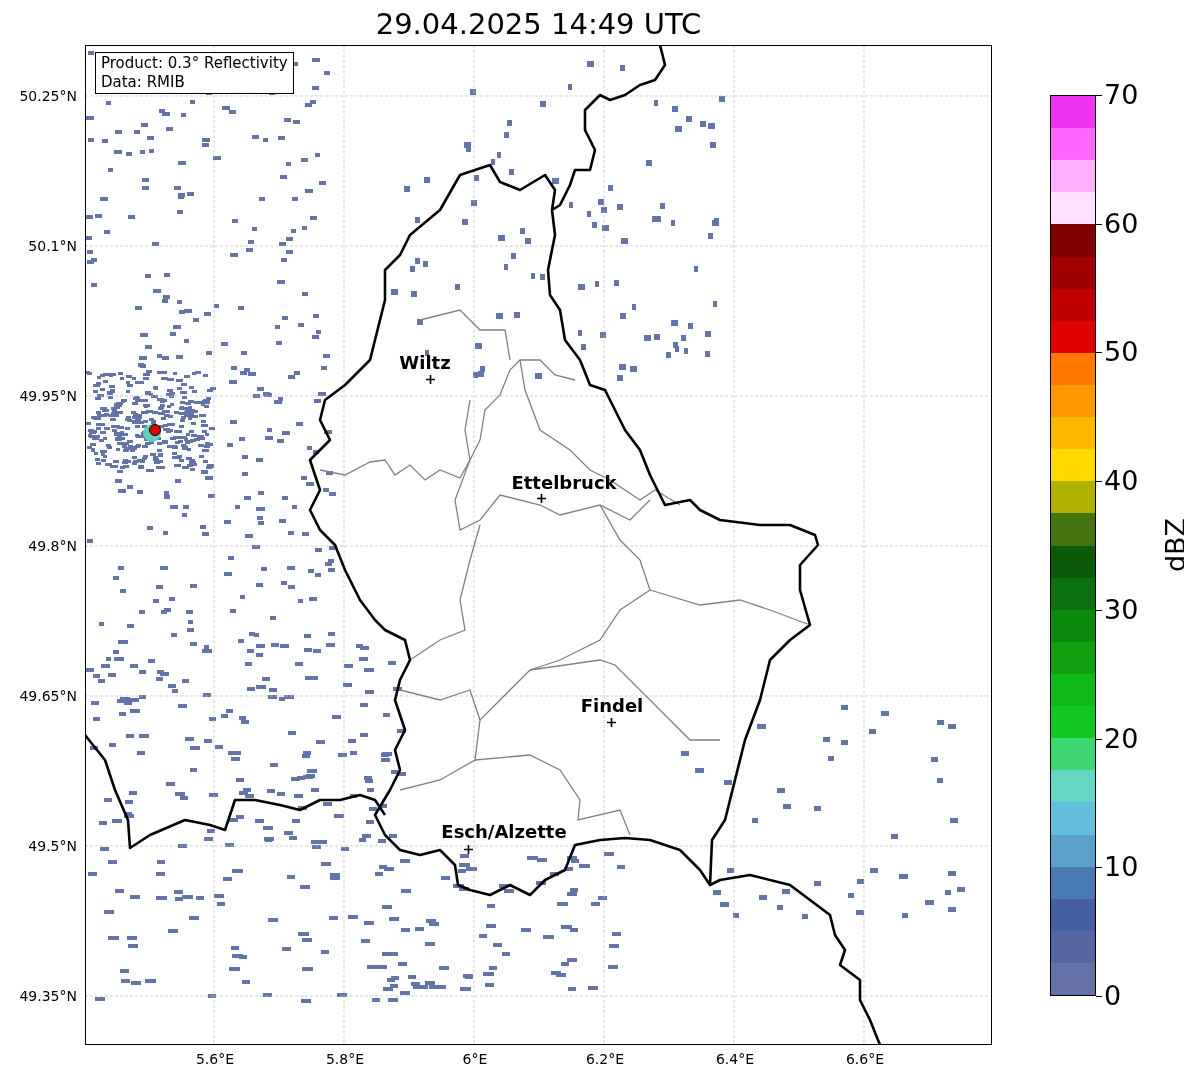 Image resolution: width=1184 pixels, height=1081 pixels. What do you see at coordinates (52, 846) in the screenshot?
I see `axis-tick-label: 49.5°N` at bounding box center [52, 846].